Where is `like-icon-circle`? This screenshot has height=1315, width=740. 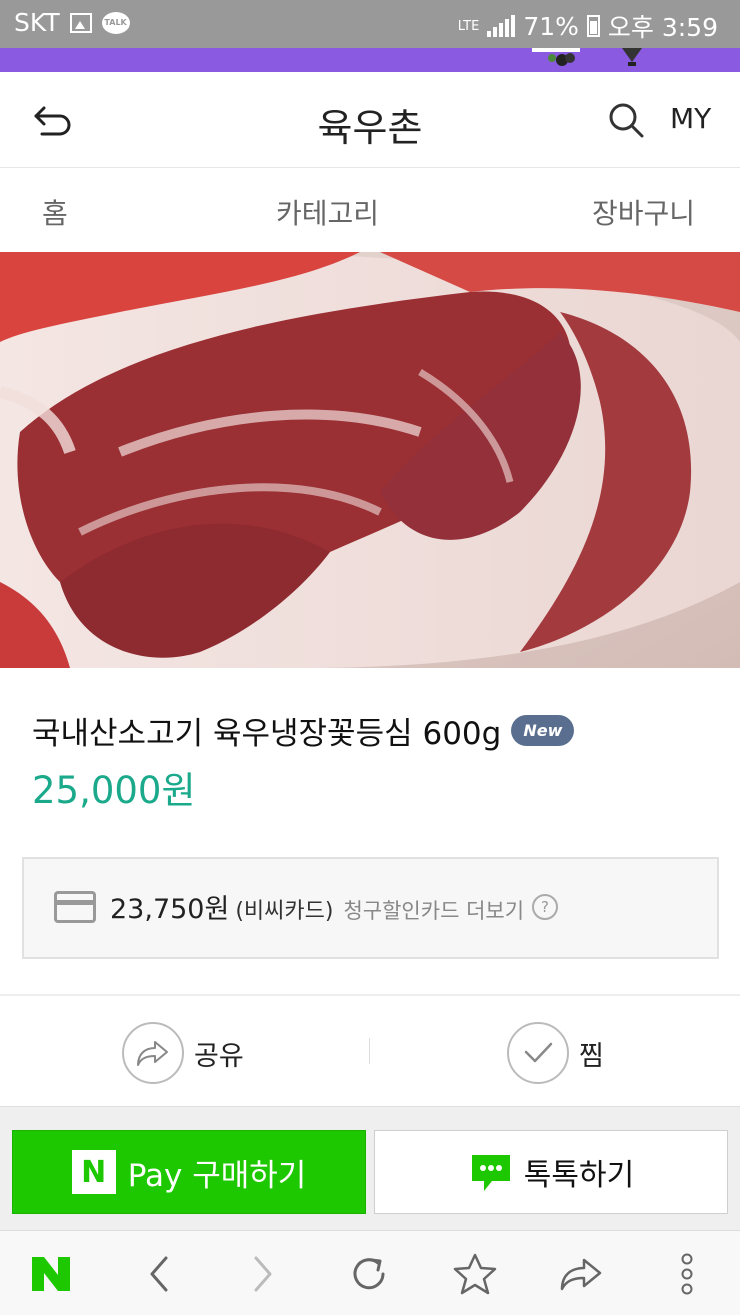 like-icon-circle is located at coordinates (538, 1053).